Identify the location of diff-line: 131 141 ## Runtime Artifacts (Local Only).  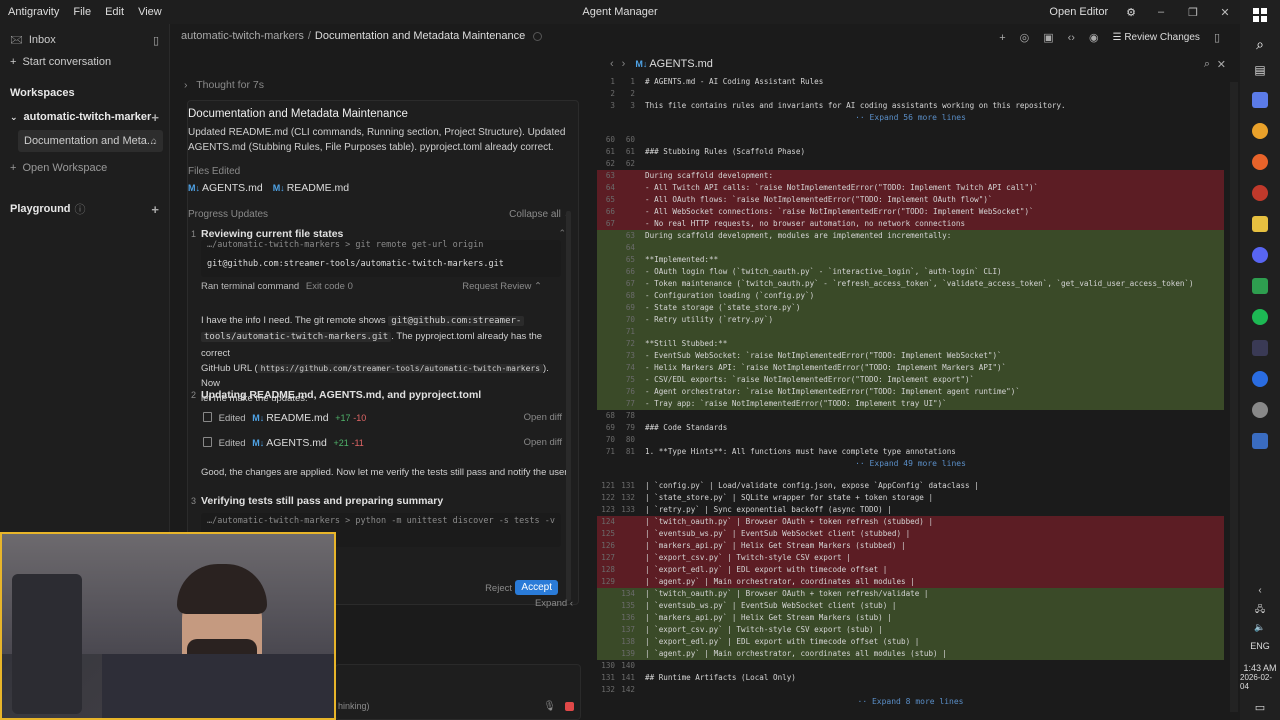
(910, 678).